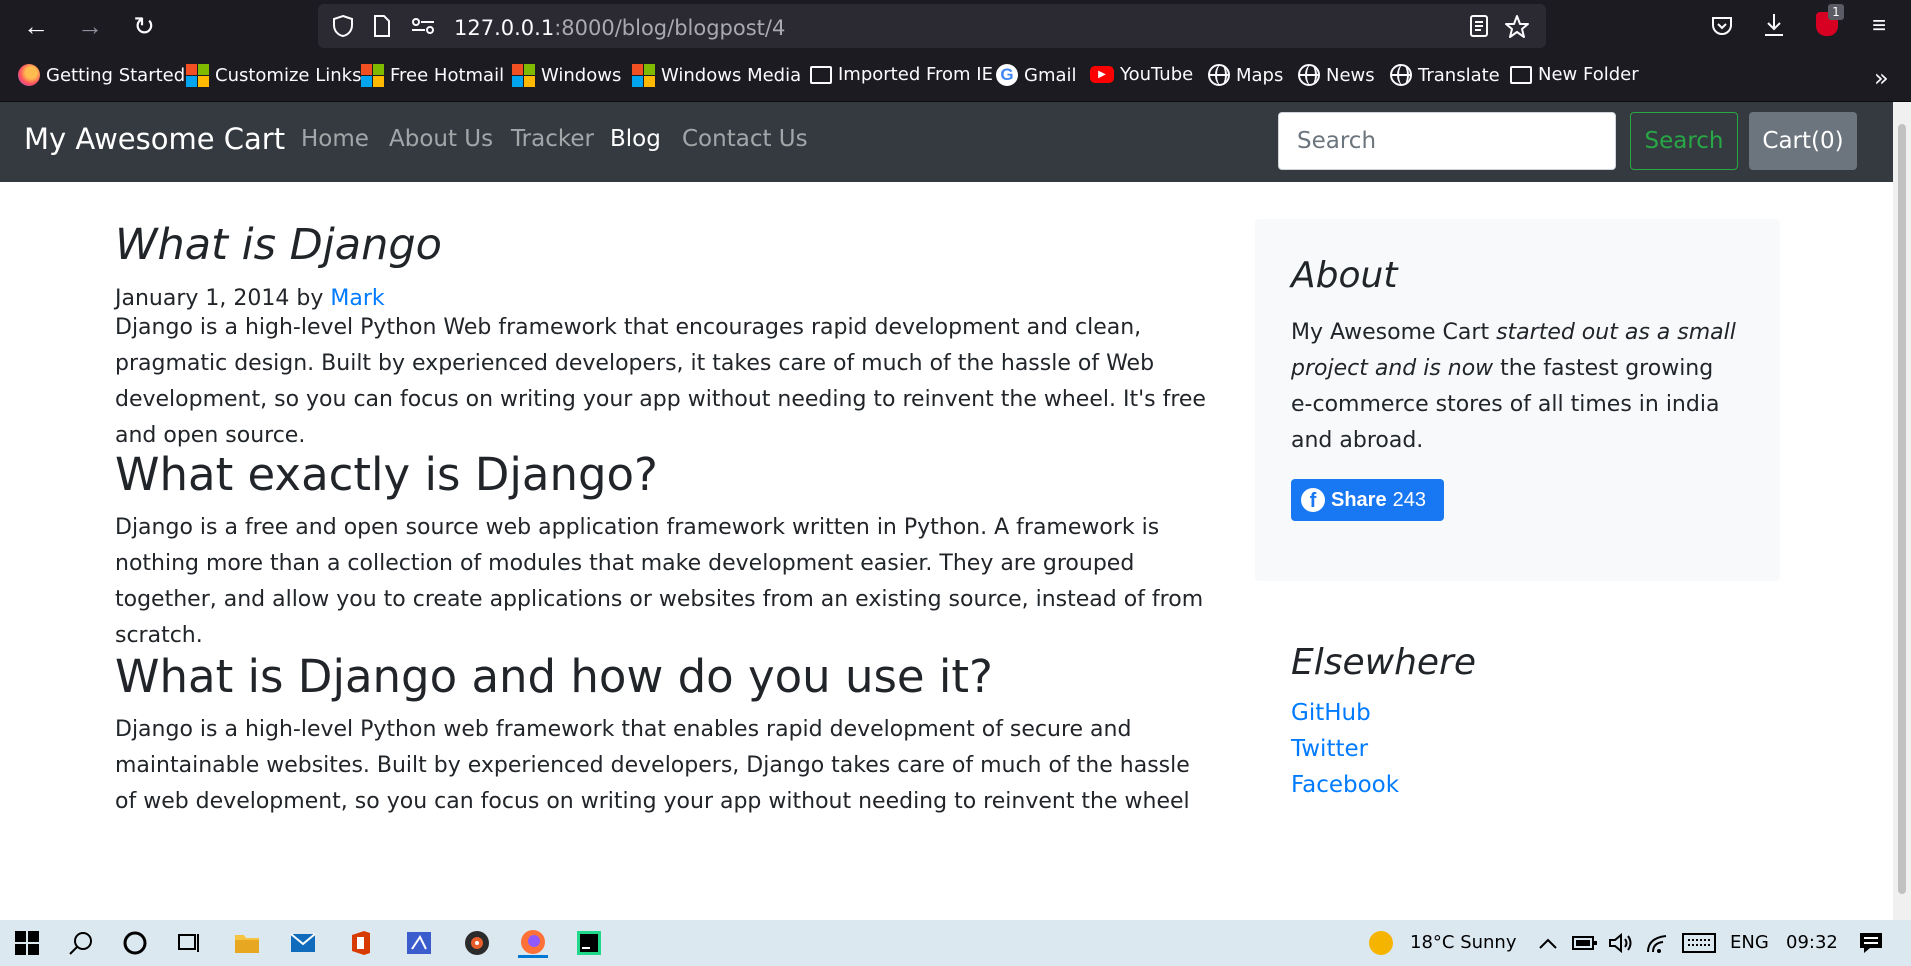 This screenshot has height=966, width=1911. I want to click on volume-icon, so click(1621, 943).